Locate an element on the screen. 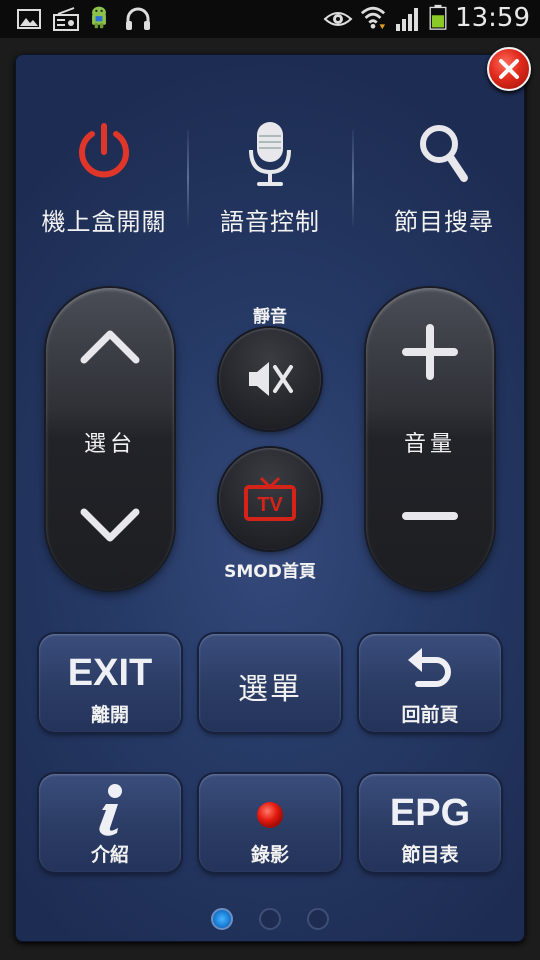  close-button is located at coordinates (509, 69).